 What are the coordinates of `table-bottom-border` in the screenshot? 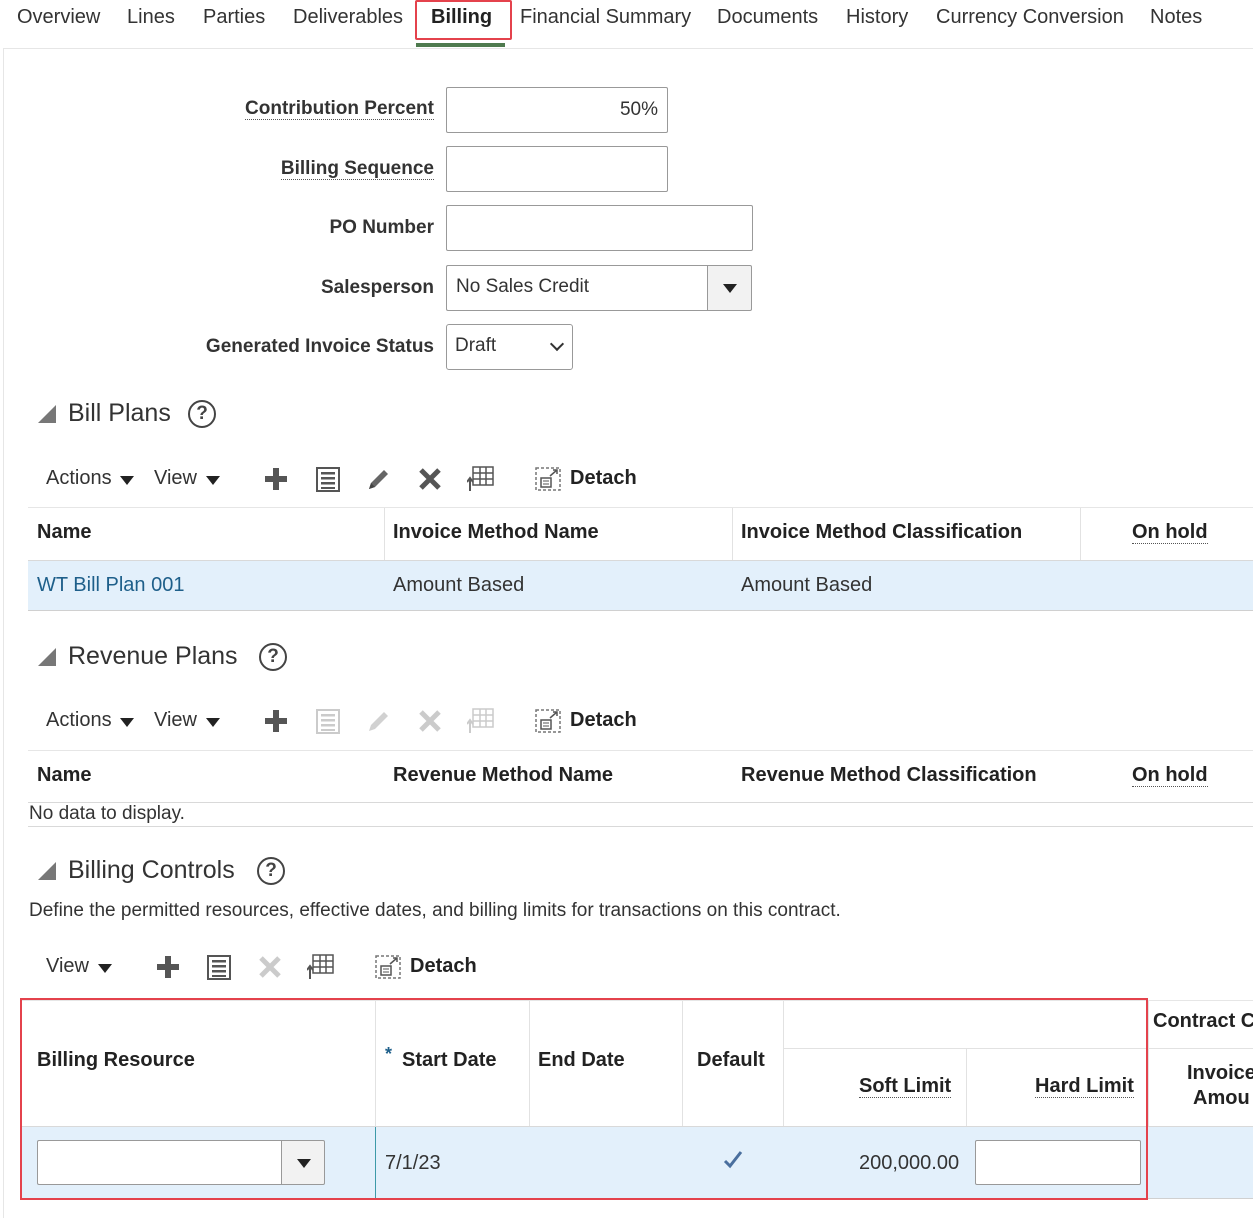 It's located at (640, 826).